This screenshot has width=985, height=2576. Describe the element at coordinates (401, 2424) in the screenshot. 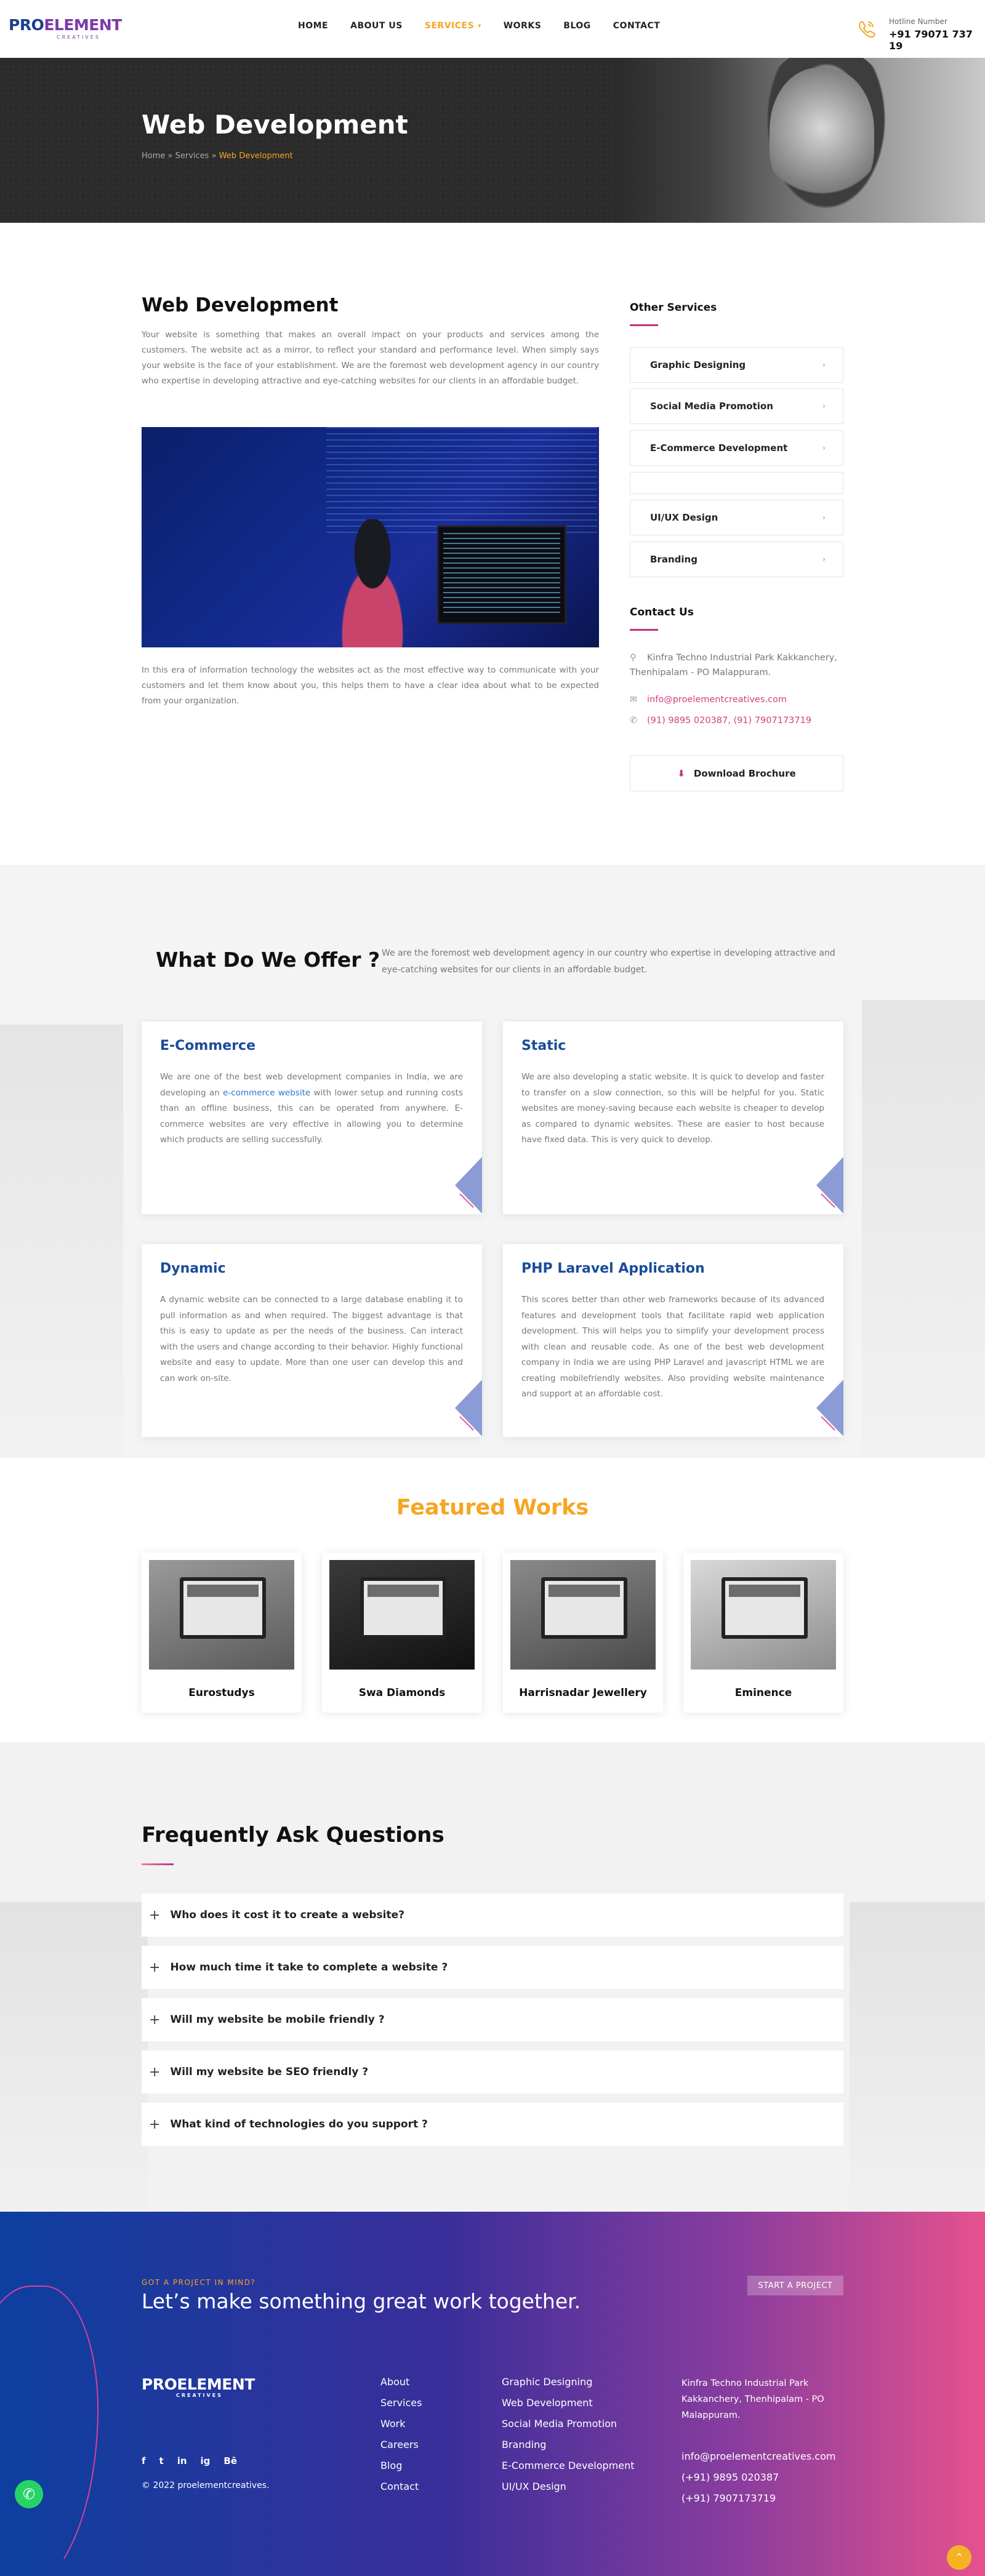

I see `footer-link: Work` at that location.